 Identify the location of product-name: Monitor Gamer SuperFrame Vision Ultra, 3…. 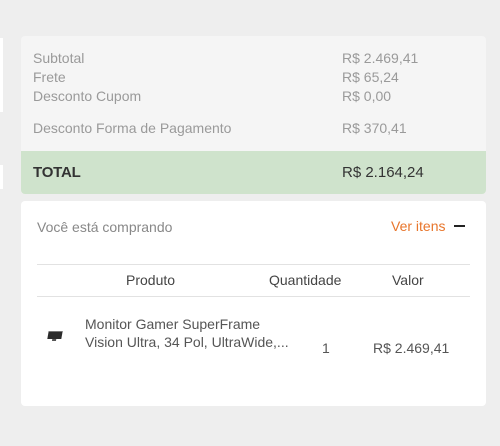
(190, 333).